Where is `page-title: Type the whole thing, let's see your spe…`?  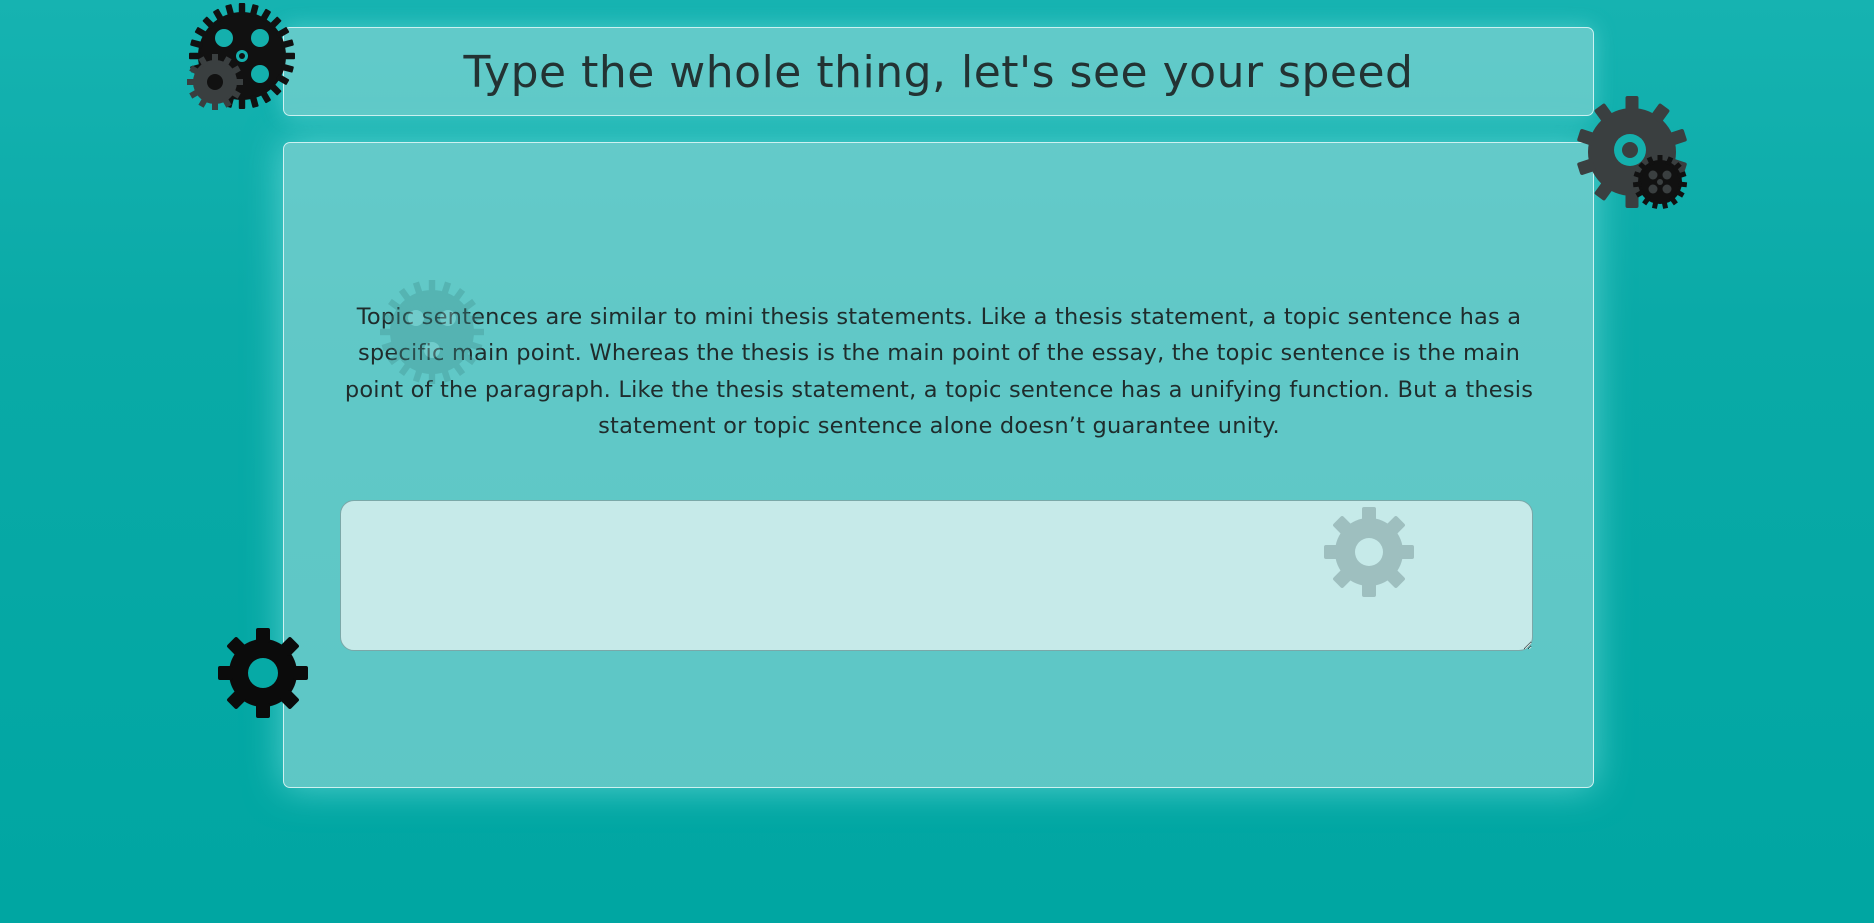 page-title: Type the whole thing, let's see your spe… is located at coordinates (938, 72).